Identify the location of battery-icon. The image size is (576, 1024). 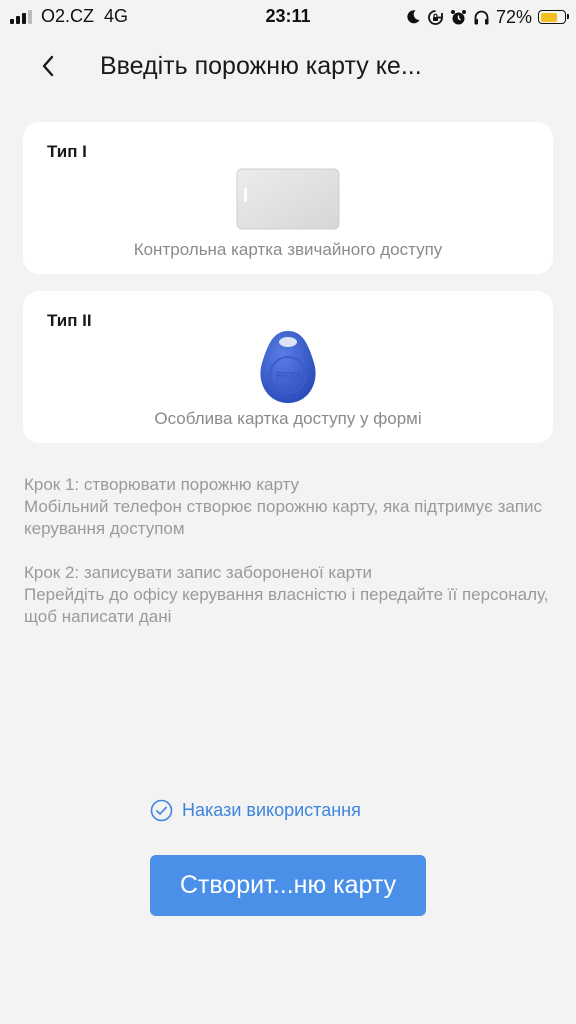
(553, 17).